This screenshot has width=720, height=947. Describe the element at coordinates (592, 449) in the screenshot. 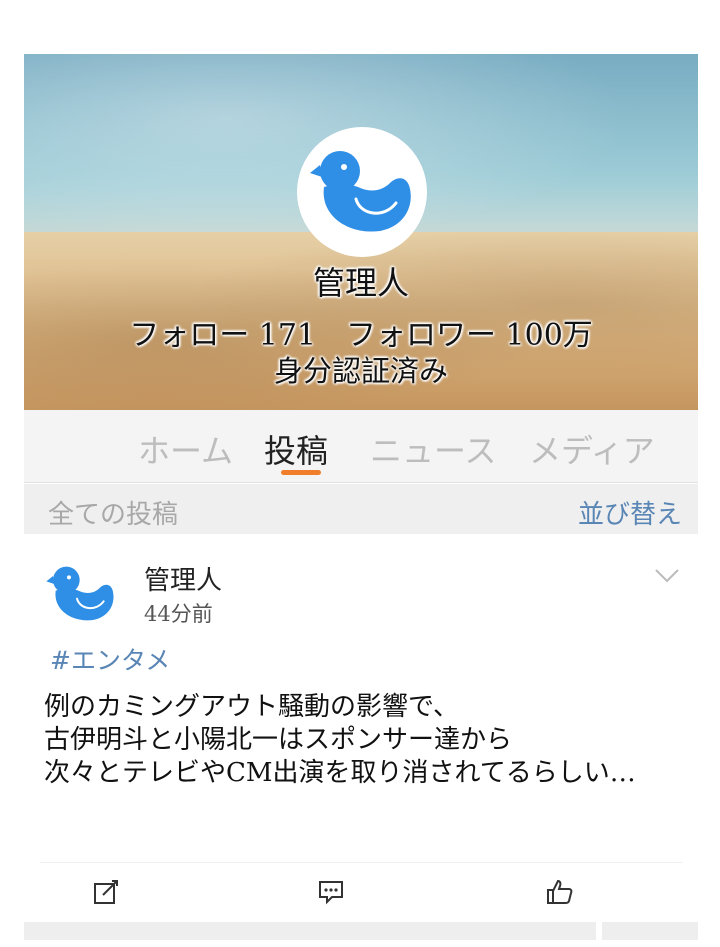

I see `tab-media: メディア` at that location.